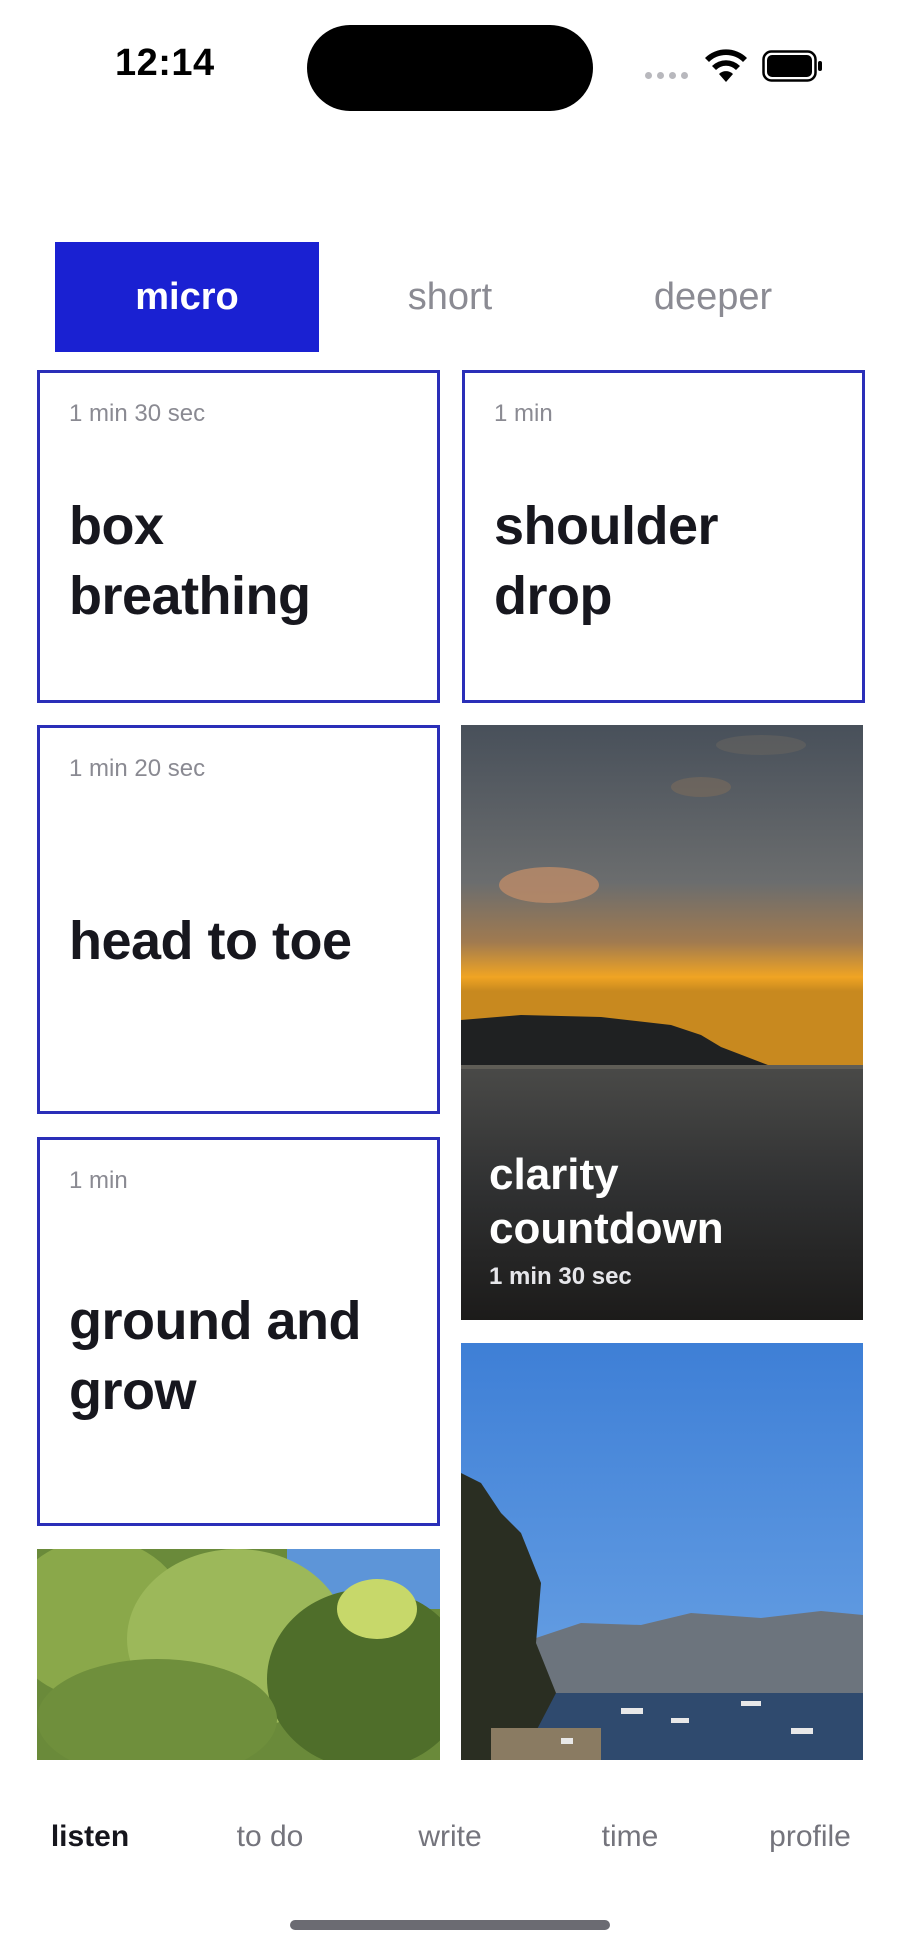 The width and height of the screenshot is (900, 1951). Describe the element at coordinates (606, 561) in the screenshot. I see `card-title: shoulder drop` at that location.